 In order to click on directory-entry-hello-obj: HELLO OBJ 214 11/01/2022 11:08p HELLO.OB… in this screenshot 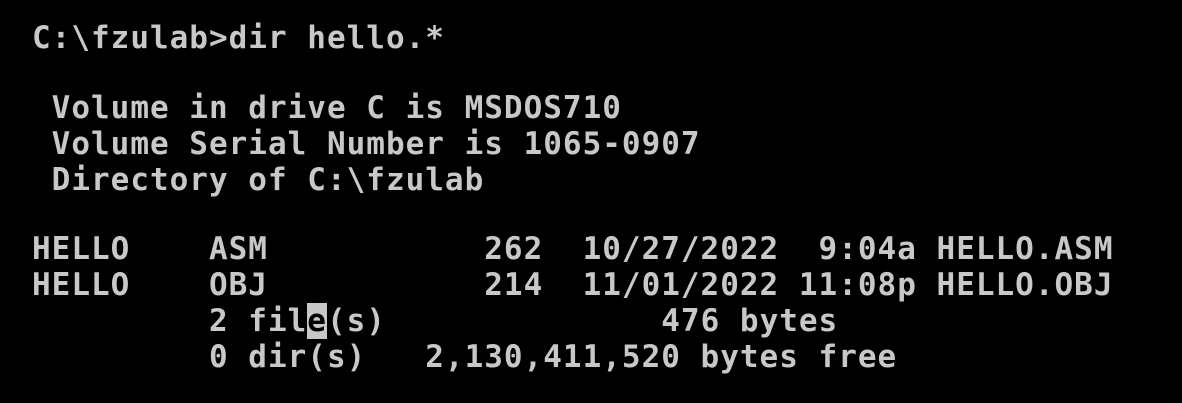, I will do `click(573, 285)`.